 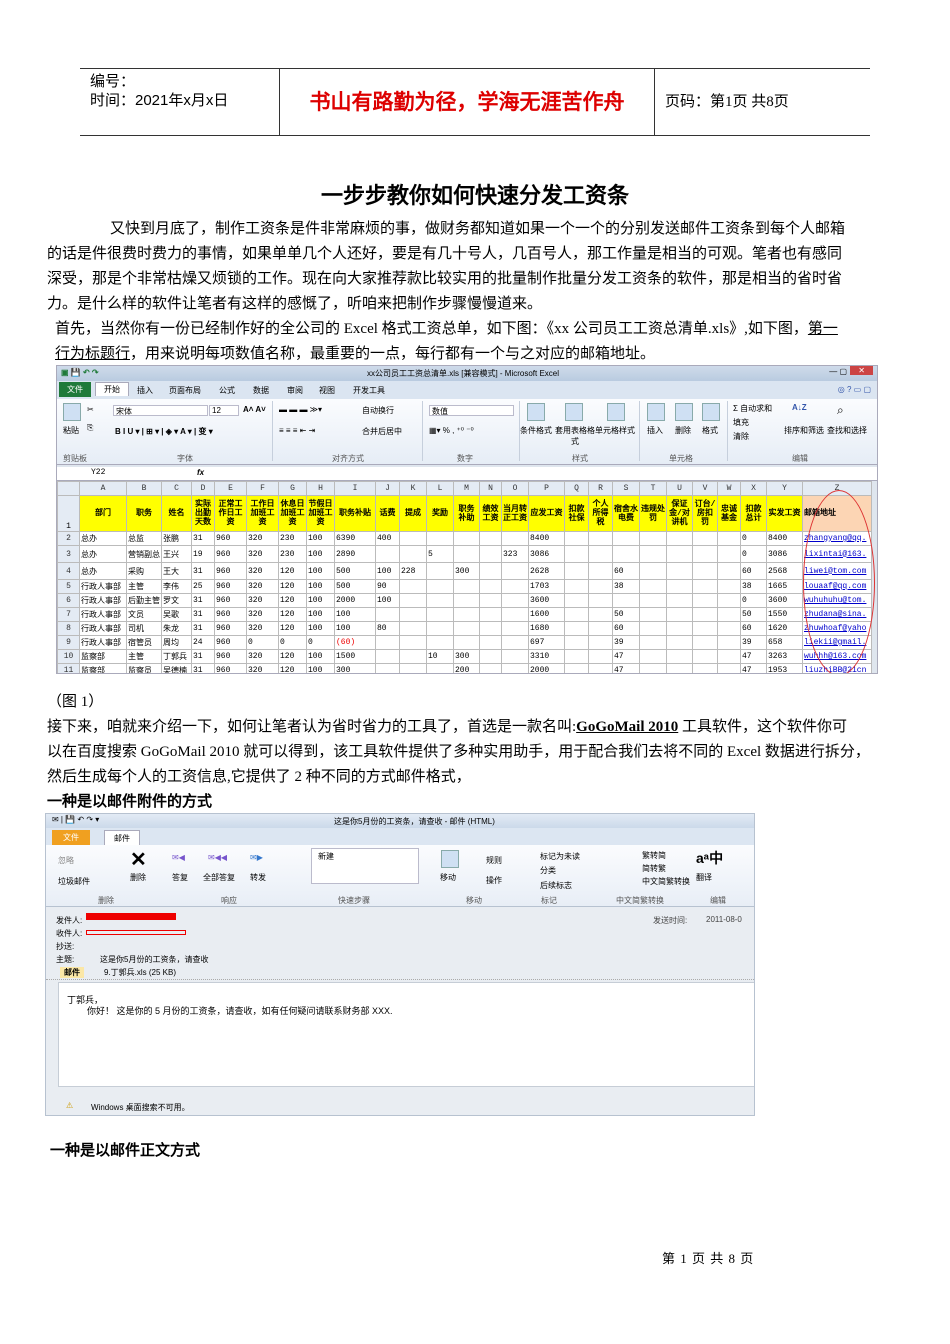 What do you see at coordinates (387, 513) in the screenshot?
I see `header-cell: 话费` at bounding box center [387, 513].